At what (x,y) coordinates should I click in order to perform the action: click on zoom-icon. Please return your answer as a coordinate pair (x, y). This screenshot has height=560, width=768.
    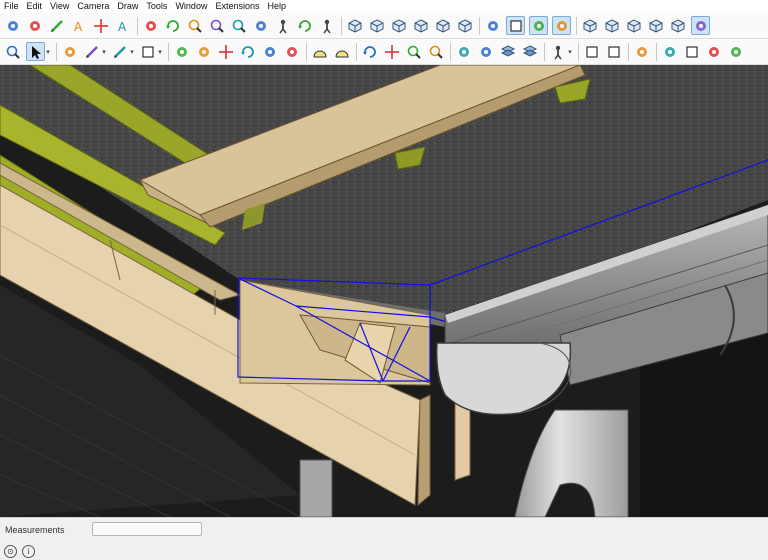
    Looking at the image, I should click on (195, 26).